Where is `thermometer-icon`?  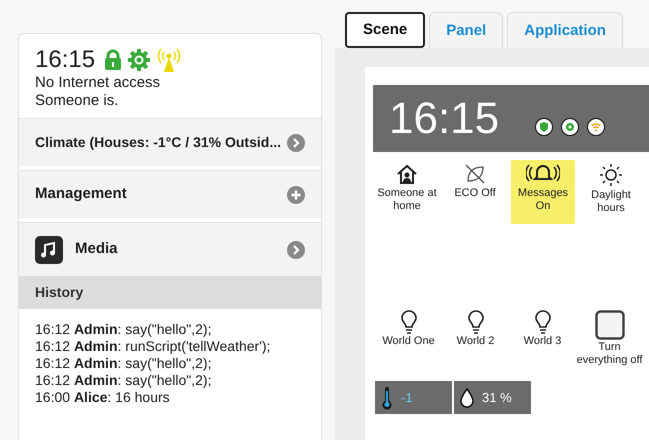 thermometer-icon is located at coordinates (387, 398).